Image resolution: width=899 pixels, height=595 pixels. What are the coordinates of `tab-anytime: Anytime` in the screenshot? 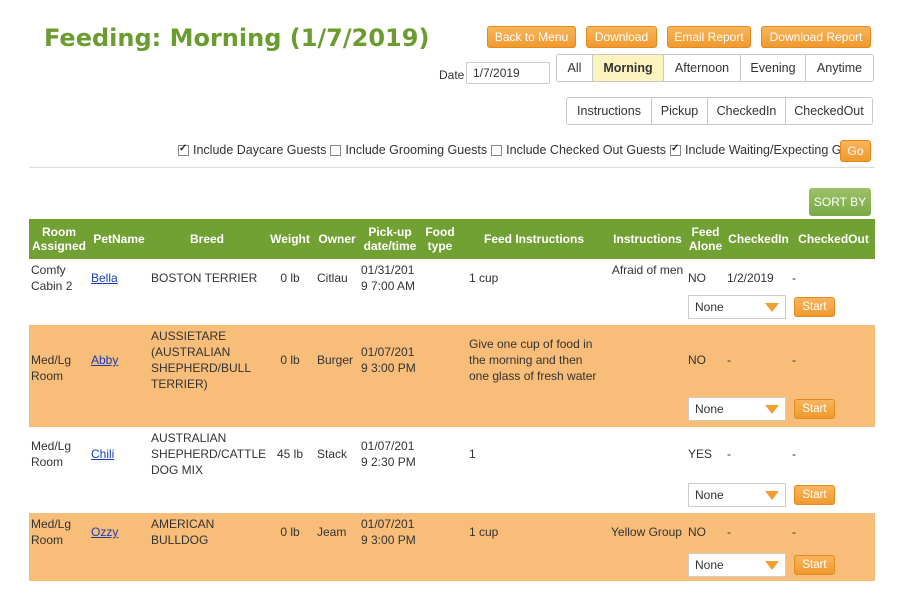 It's located at (839, 68).